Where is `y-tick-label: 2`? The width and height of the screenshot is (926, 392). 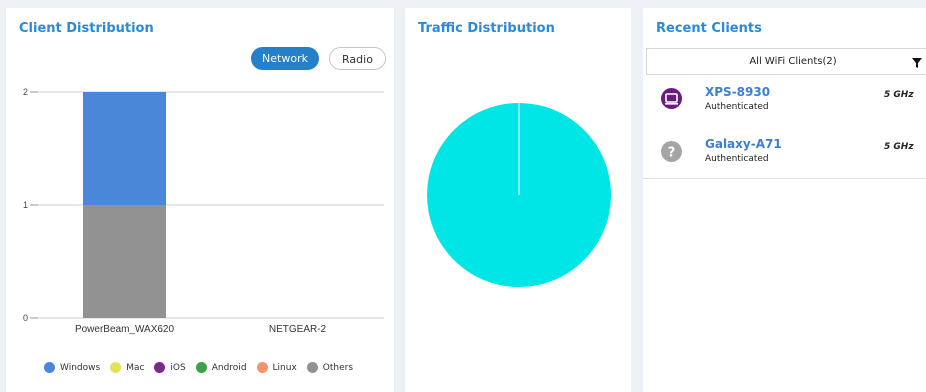 y-tick-label: 2 is located at coordinates (25, 92).